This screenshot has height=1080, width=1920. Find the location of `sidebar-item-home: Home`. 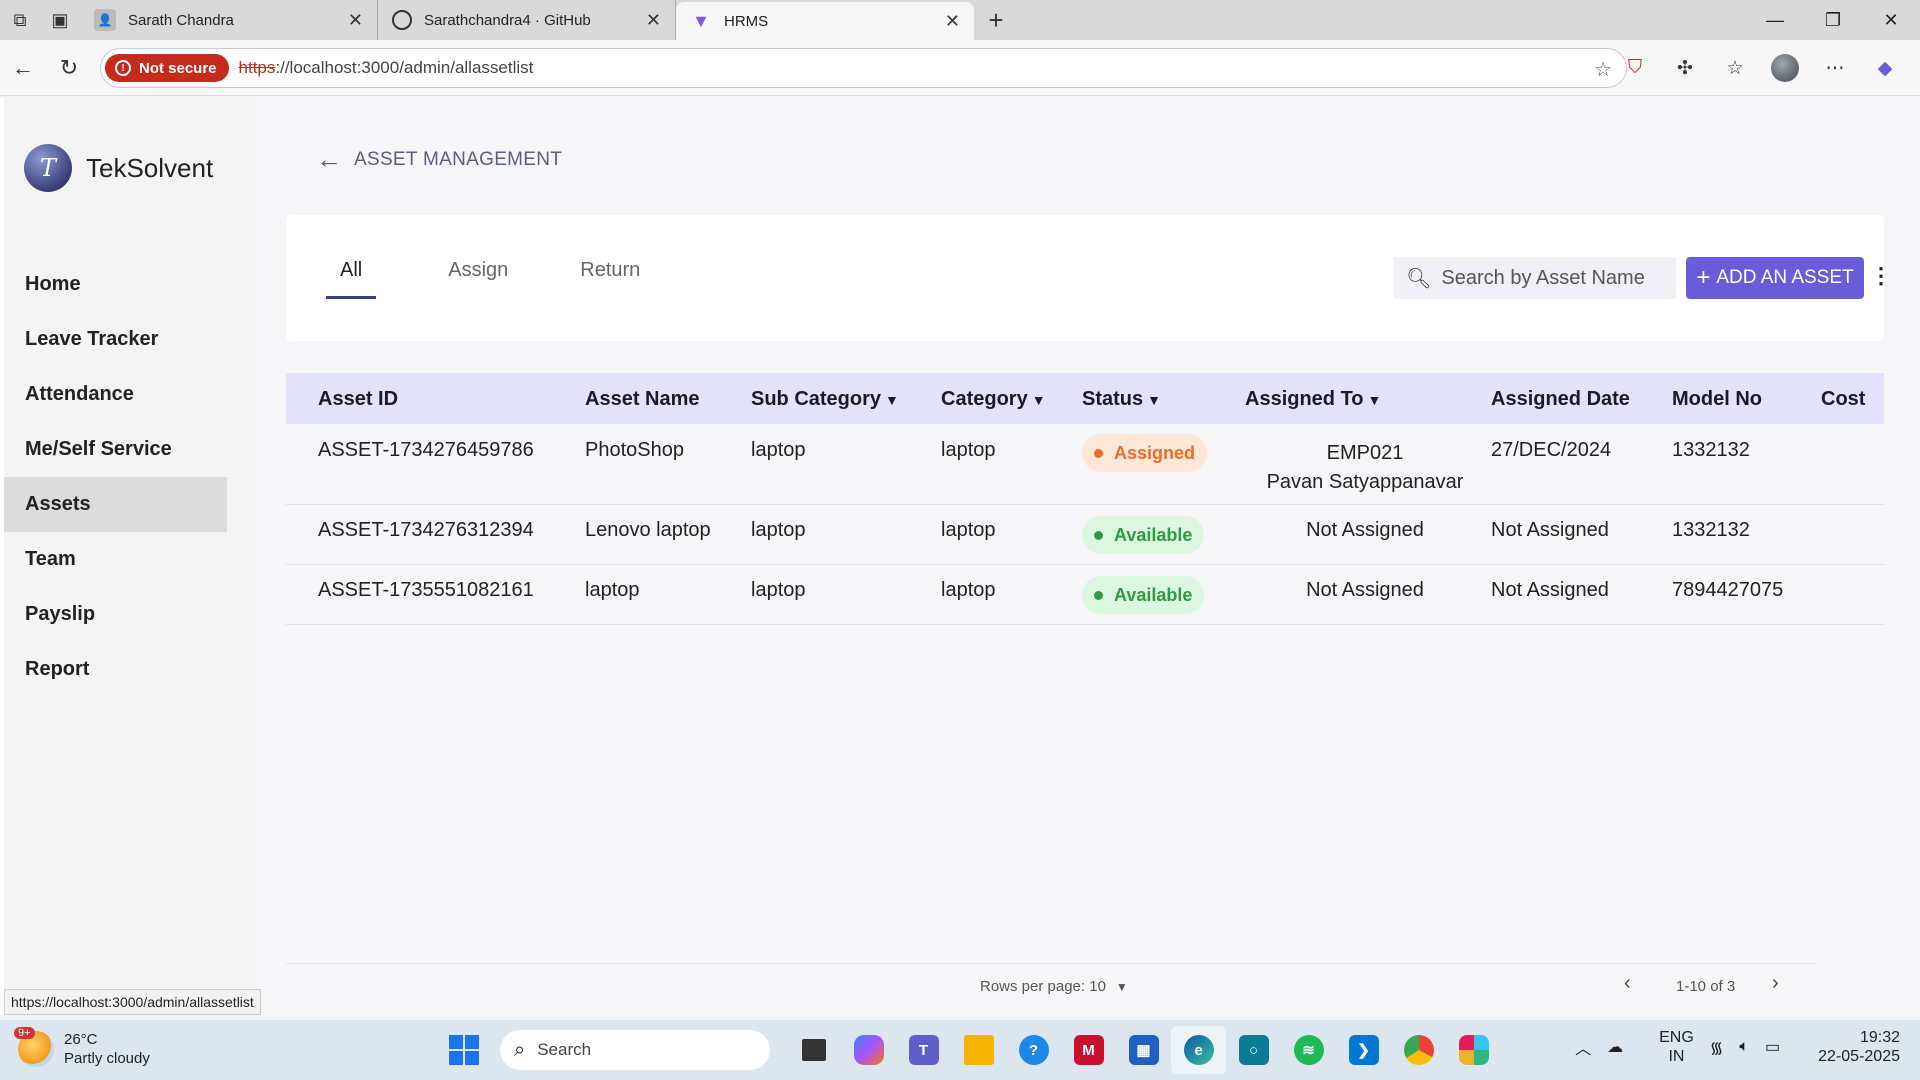

sidebar-item-home: Home is located at coordinates (129, 284).